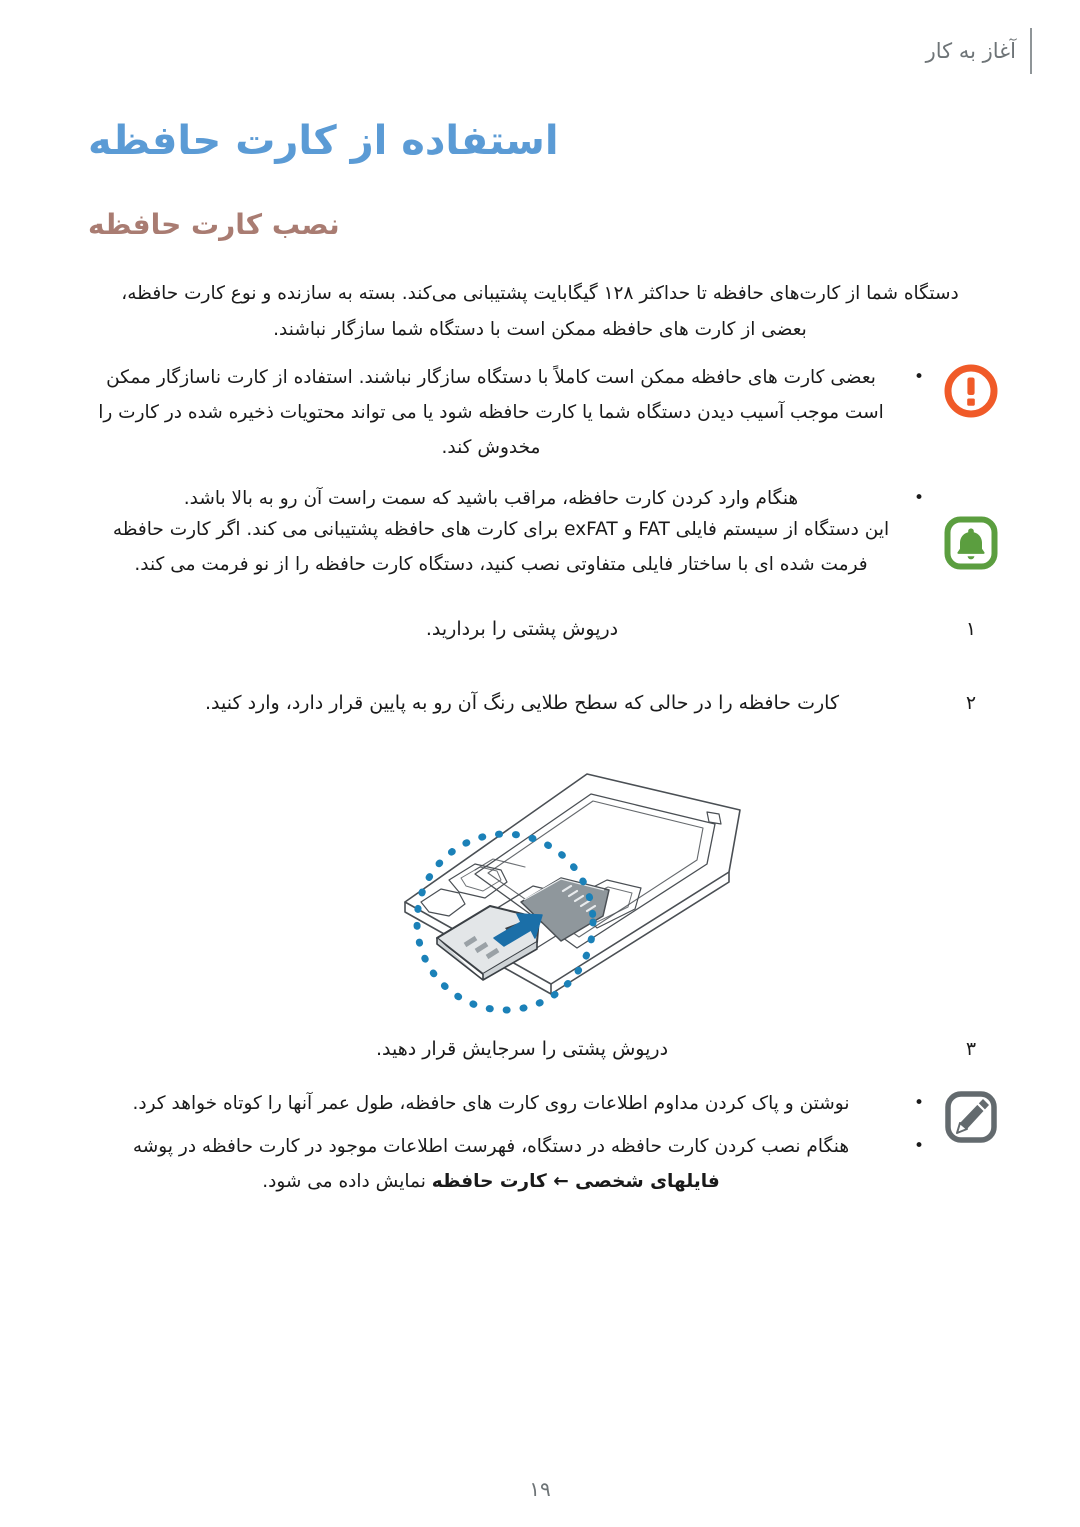 This screenshot has height=1527, width=1080. What do you see at coordinates (971, 1049) in the screenshot?
I see `step-3-number: ۳` at bounding box center [971, 1049].